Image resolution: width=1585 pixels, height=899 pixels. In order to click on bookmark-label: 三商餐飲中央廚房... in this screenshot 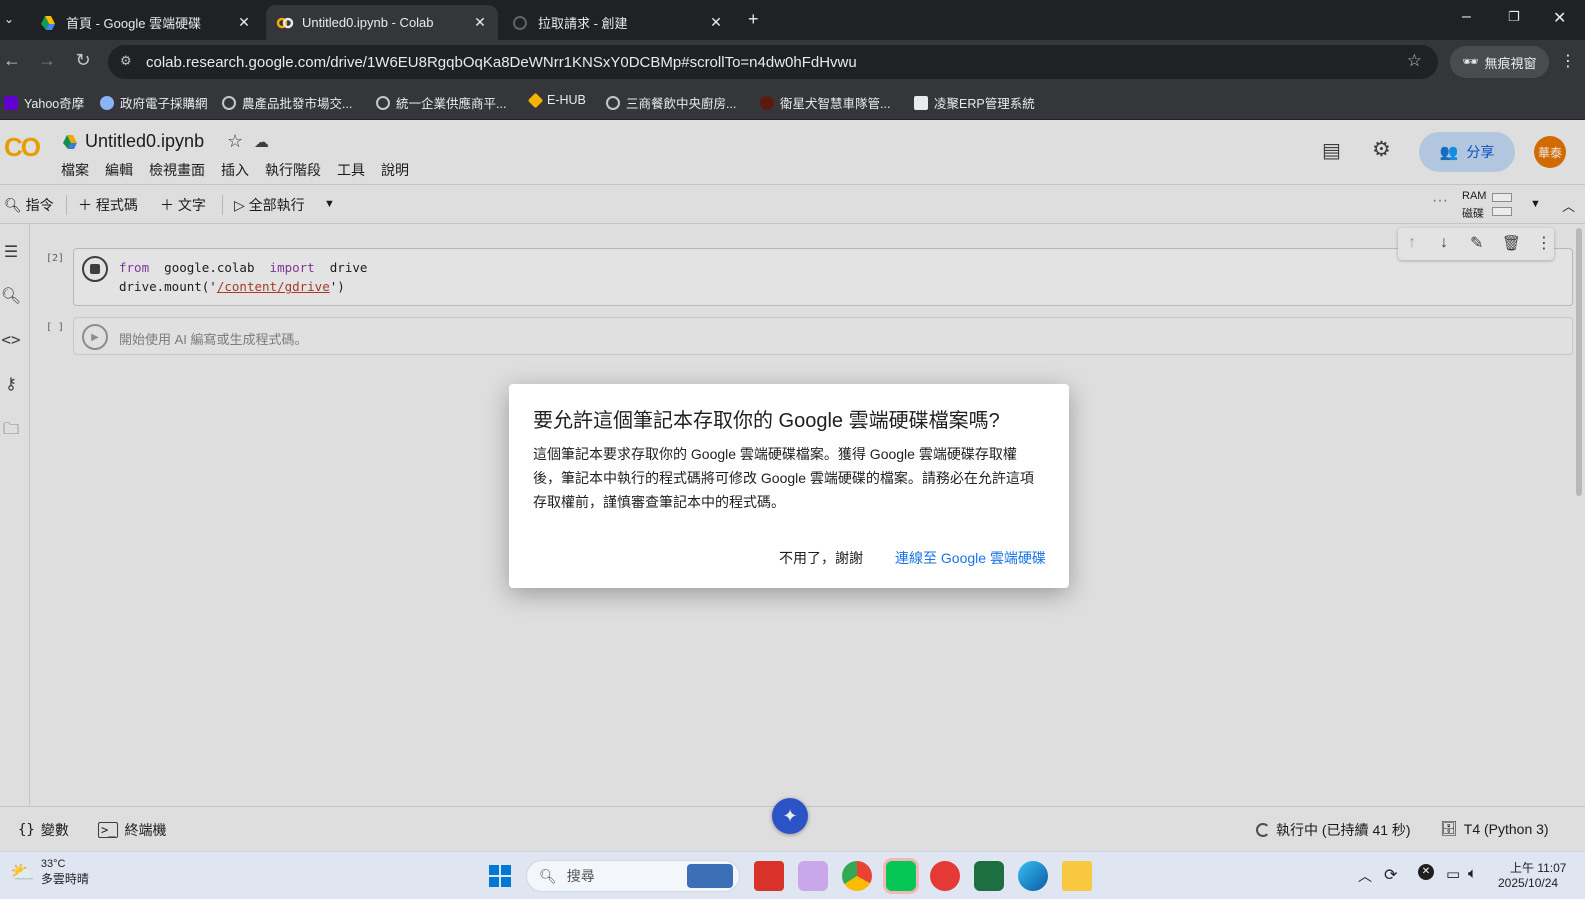, I will do `click(681, 104)`.